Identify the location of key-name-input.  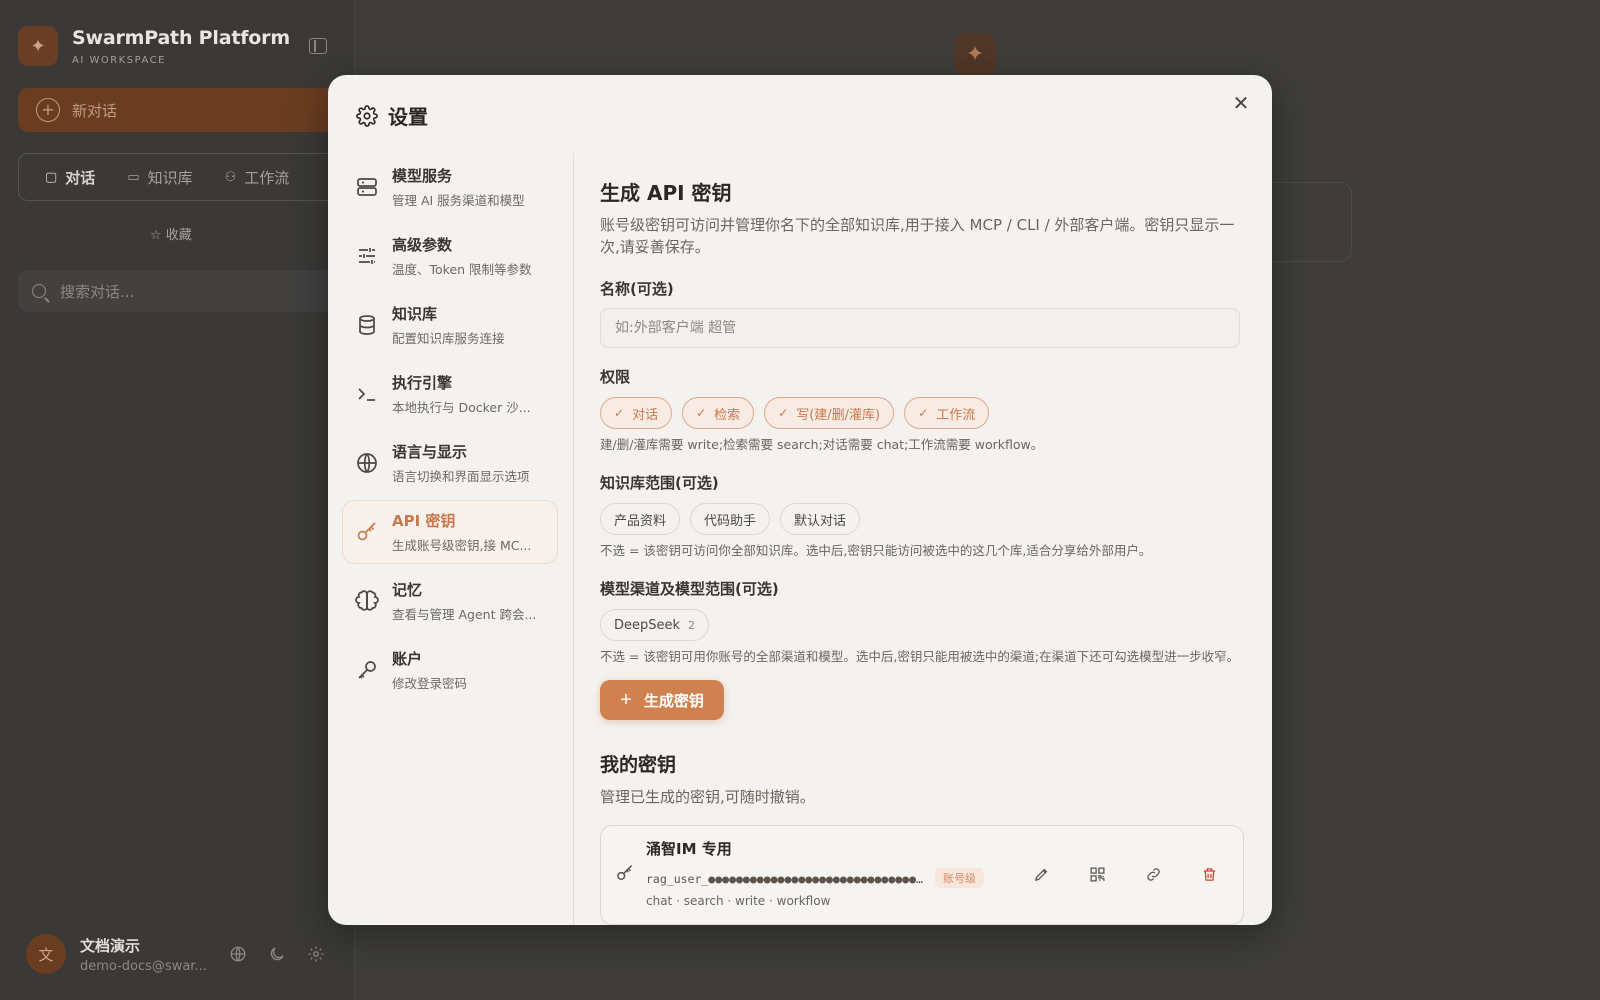
(920, 328).